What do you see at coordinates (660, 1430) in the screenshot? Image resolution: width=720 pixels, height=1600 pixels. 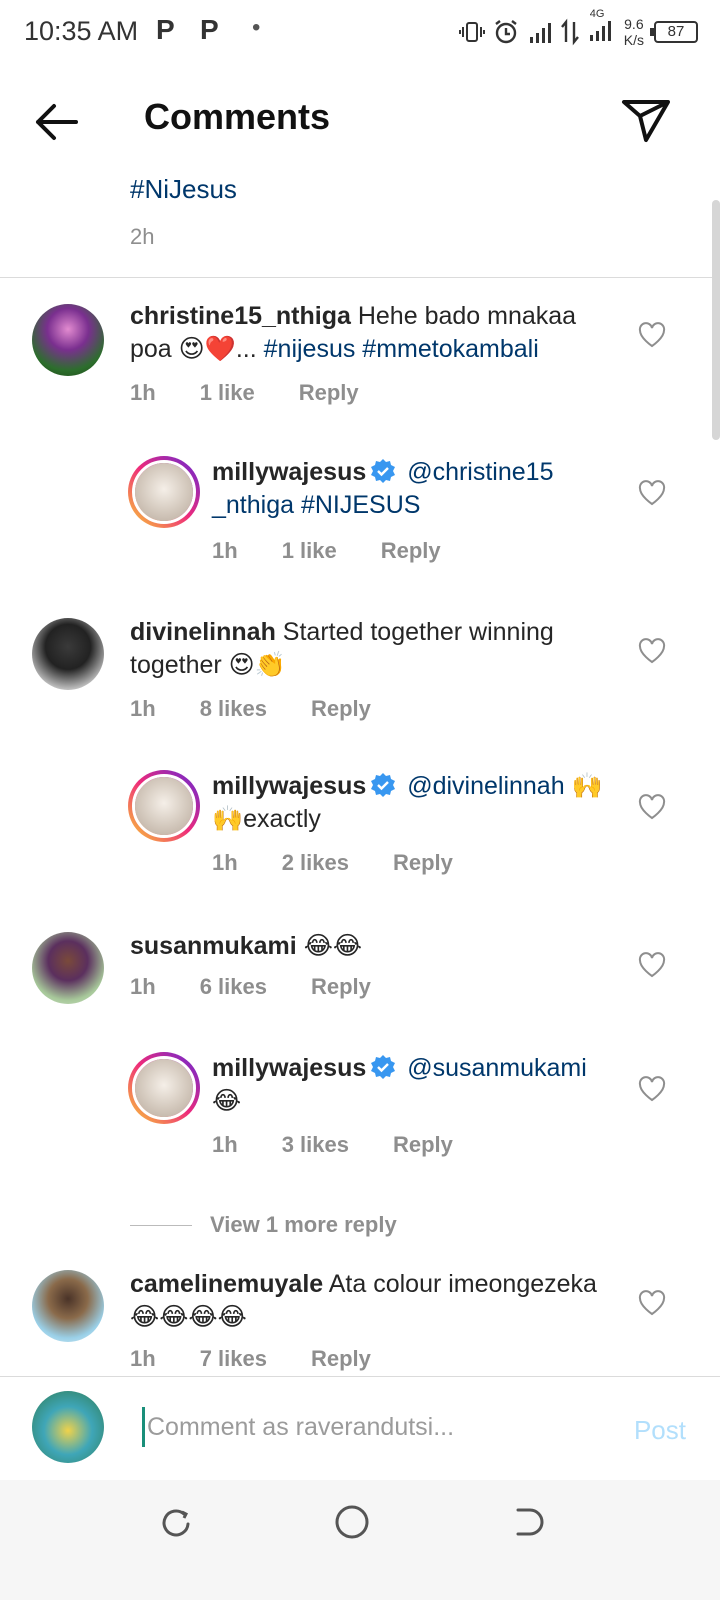 I see `post-button: Post` at bounding box center [660, 1430].